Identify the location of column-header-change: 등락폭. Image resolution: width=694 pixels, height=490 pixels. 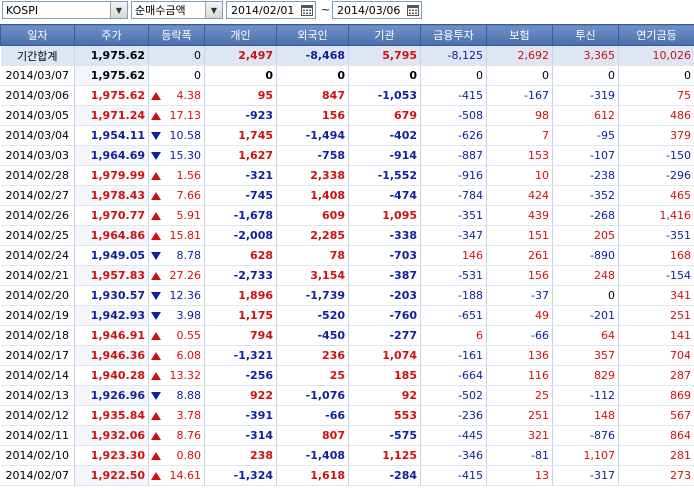
(176, 35).